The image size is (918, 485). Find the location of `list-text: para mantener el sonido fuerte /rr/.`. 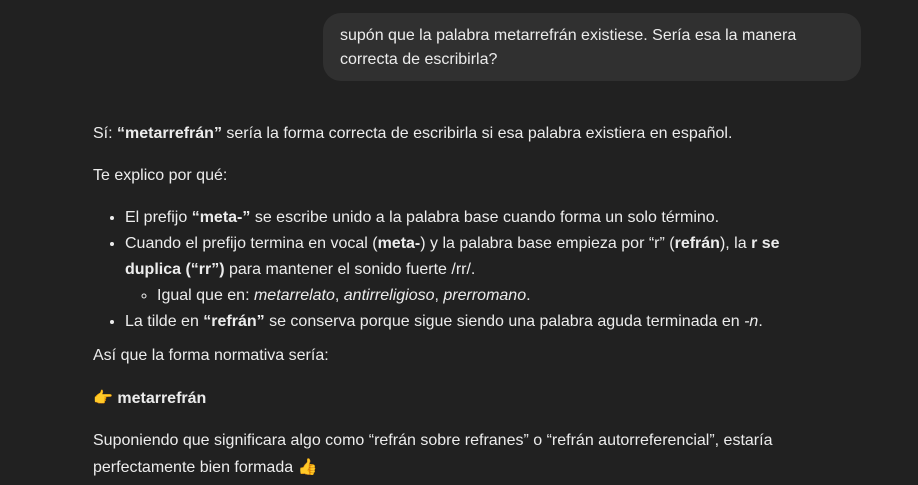

list-text: para mantener el sonido fuerte /rr/. is located at coordinates (350, 269).